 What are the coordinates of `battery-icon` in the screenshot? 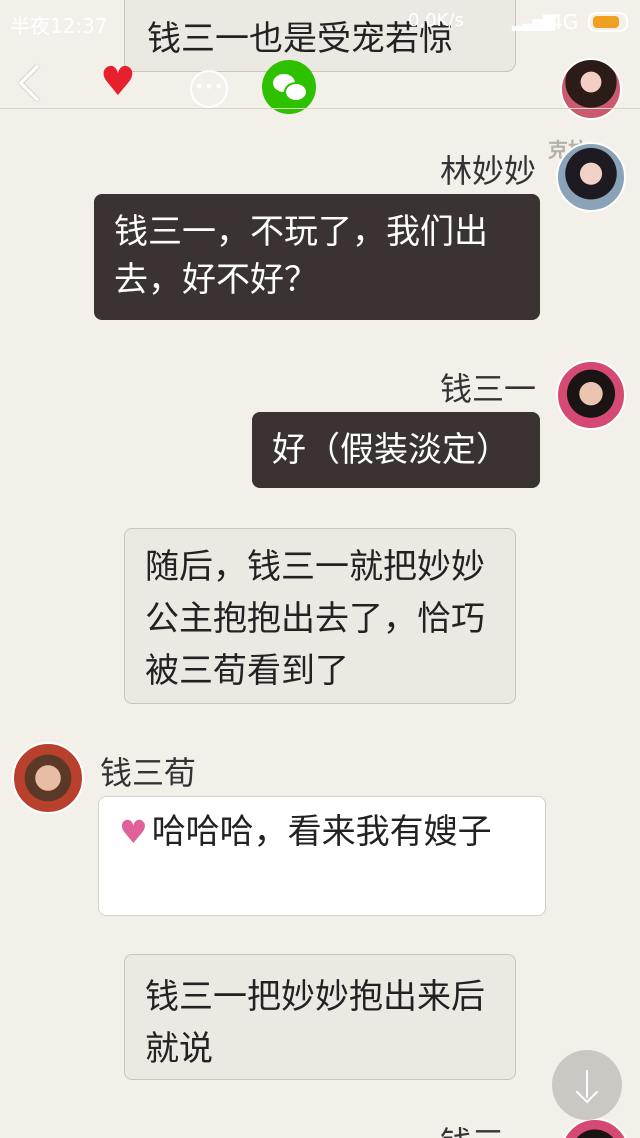 It's located at (608, 22).